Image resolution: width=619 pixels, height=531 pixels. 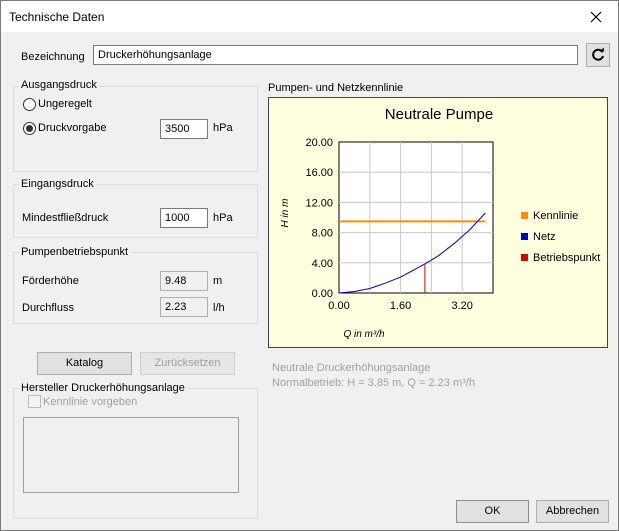 I want to click on window-title: Technische Daten, so click(x=57, y=17).